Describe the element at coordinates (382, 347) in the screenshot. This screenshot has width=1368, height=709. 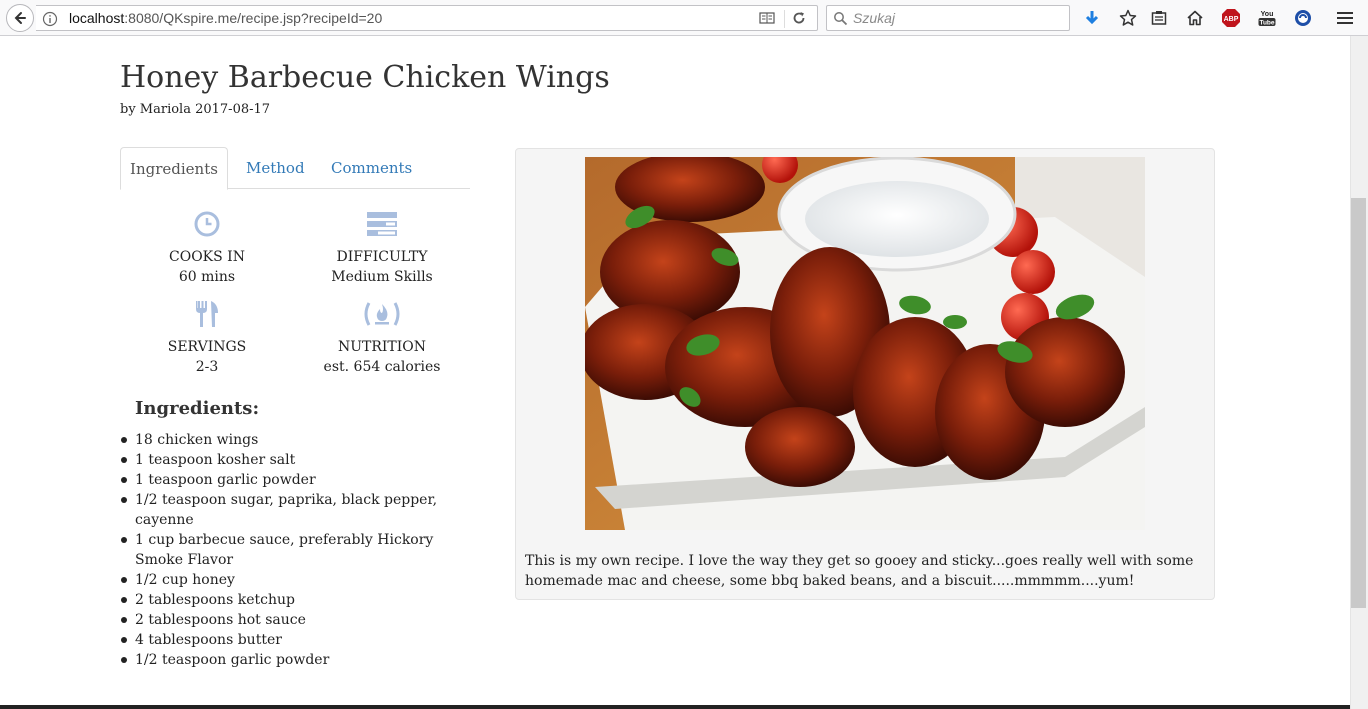
I see `stat-label: NUTRITION` at that location.